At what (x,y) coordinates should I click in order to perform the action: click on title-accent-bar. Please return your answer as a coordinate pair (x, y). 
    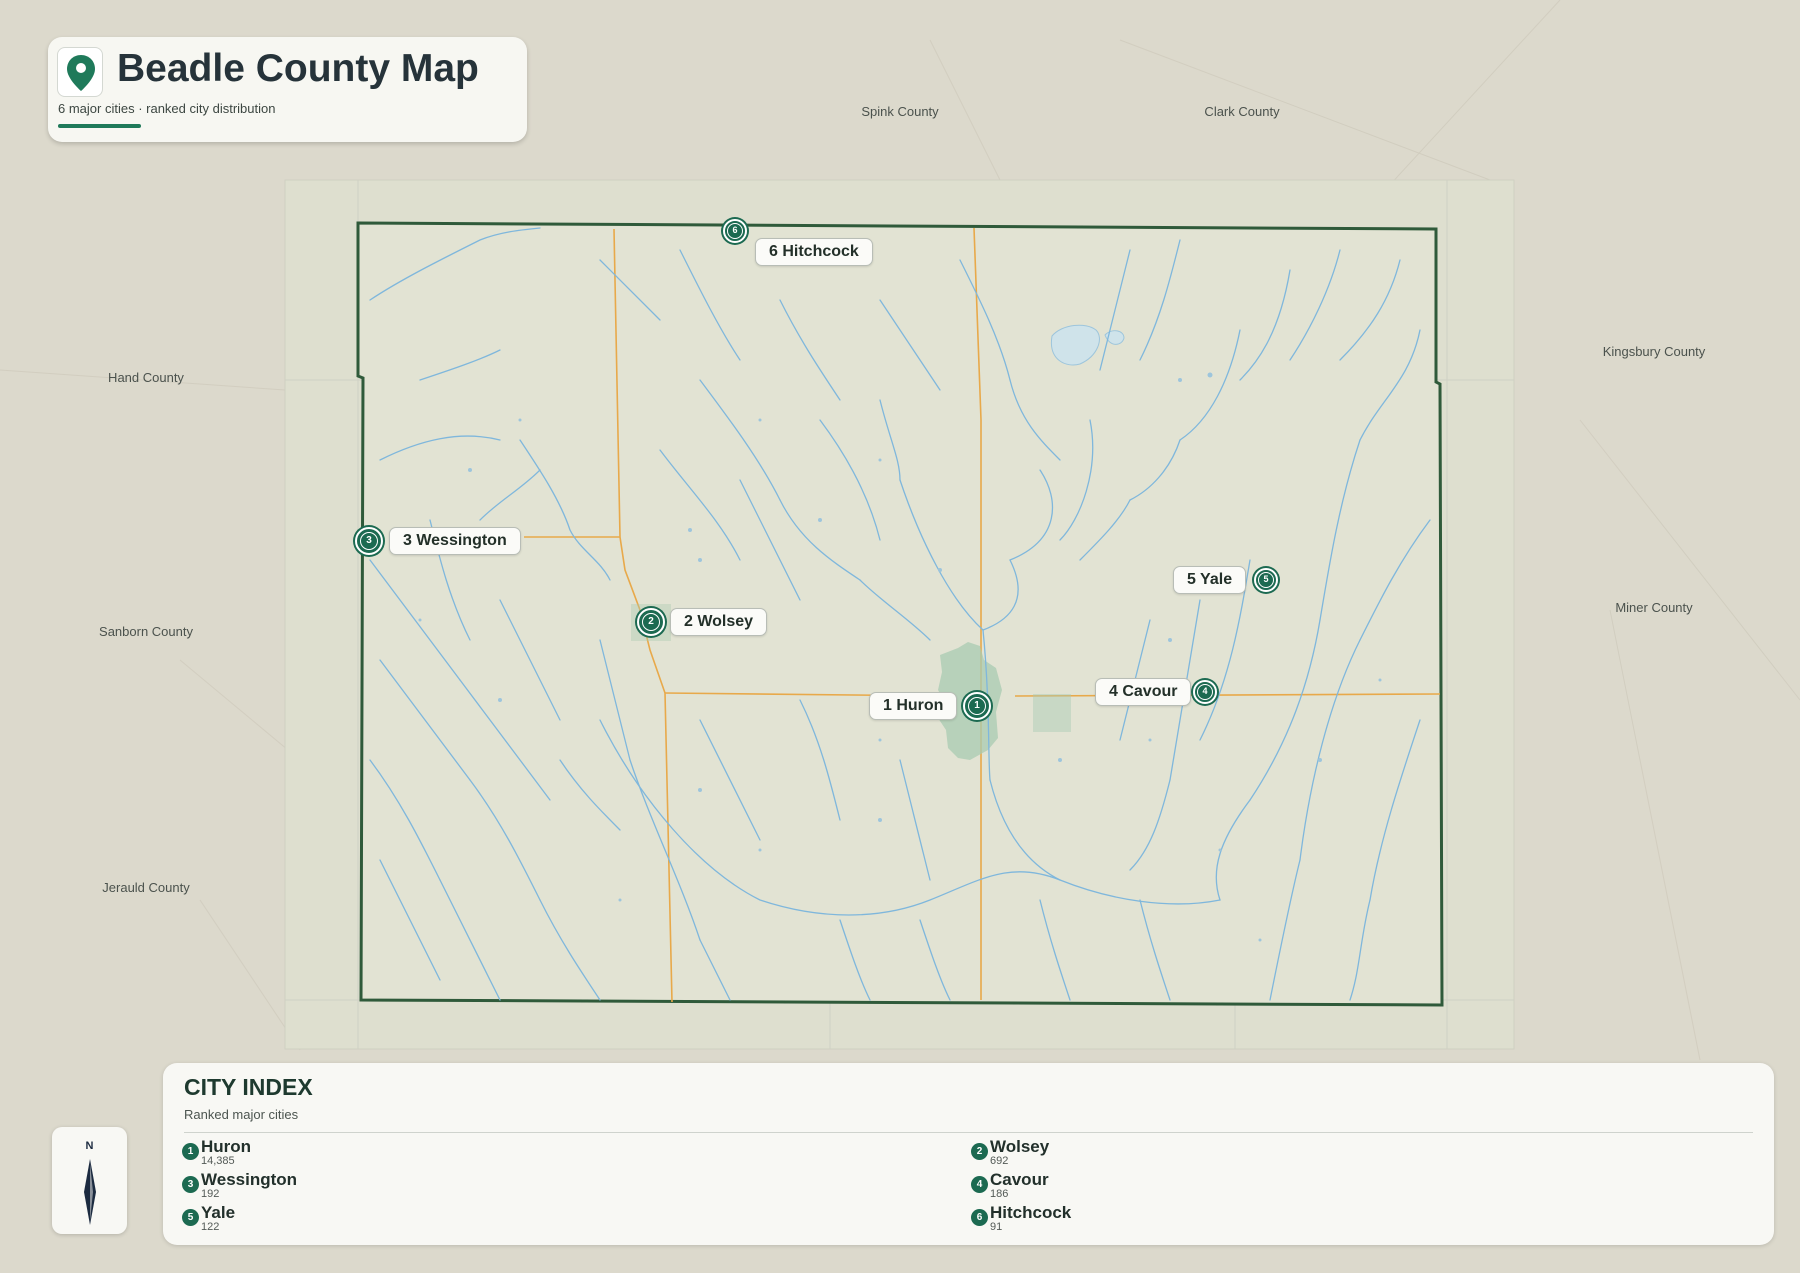
    Looking at the image, I should click on (99, 126).